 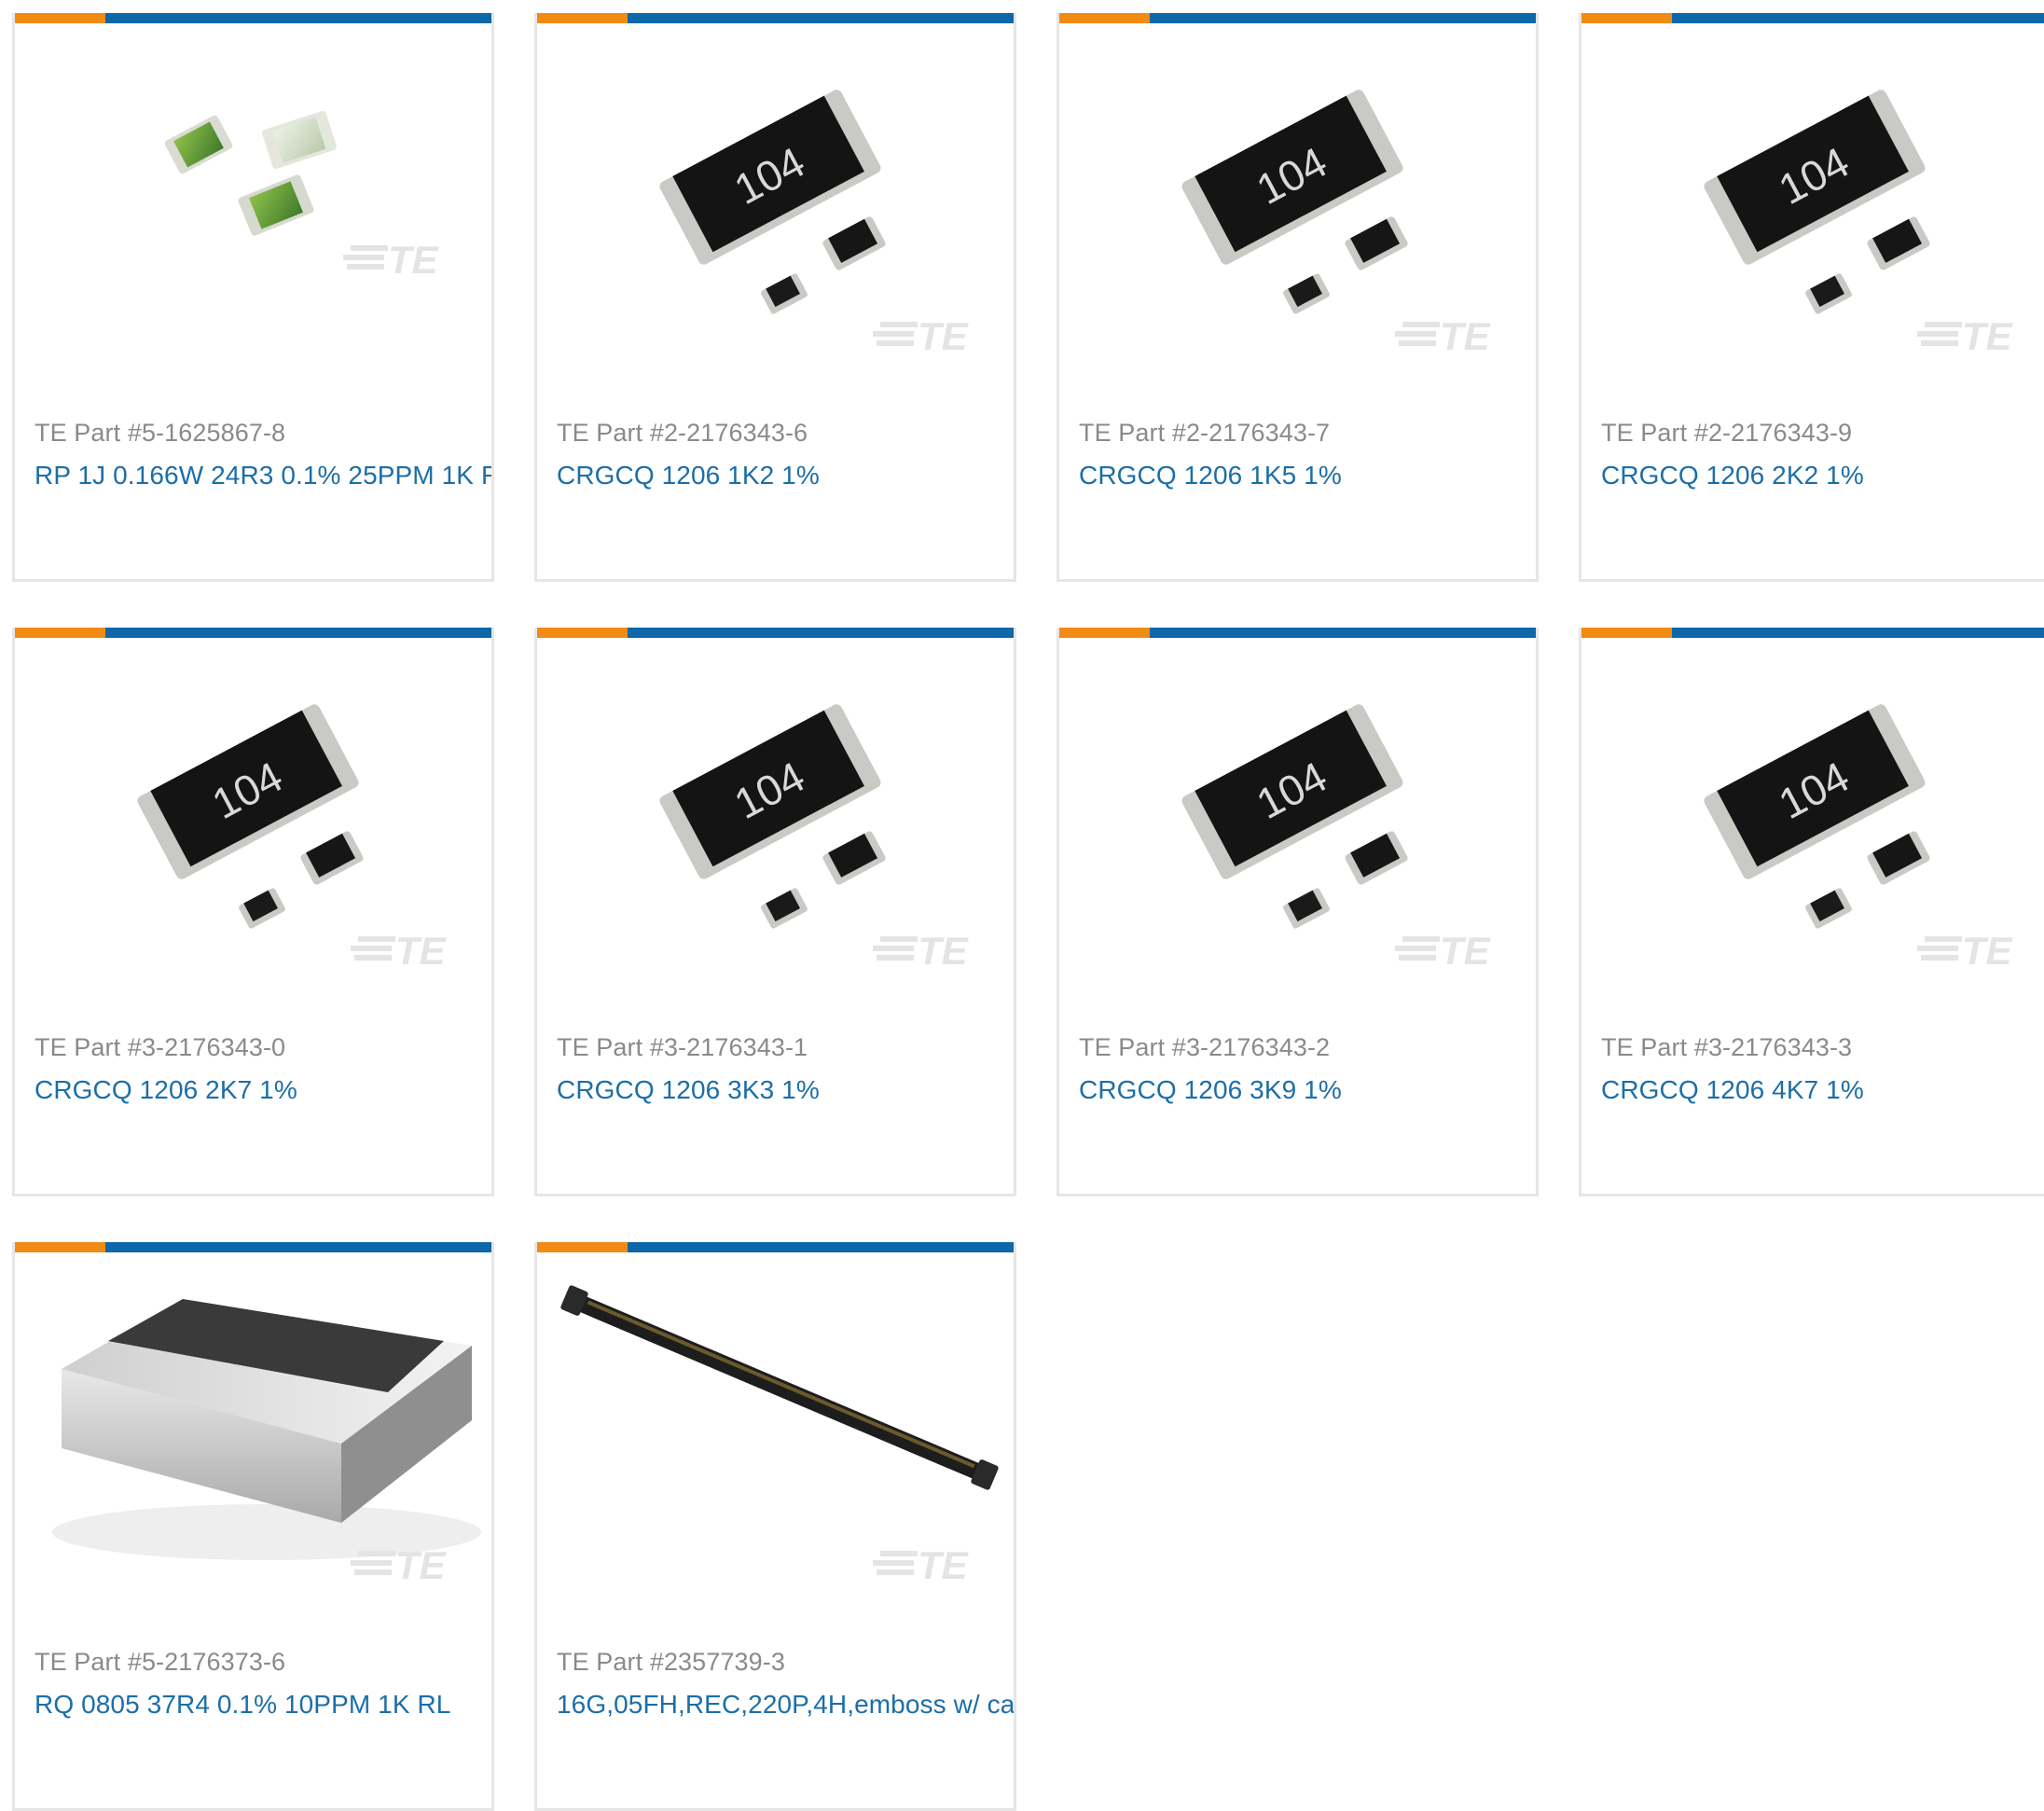 What do you see at coordinates (1205, 433) in the screenshot?
I see `part-number: TE Part #2-2176343-7` at bounding box center [1205, 433].